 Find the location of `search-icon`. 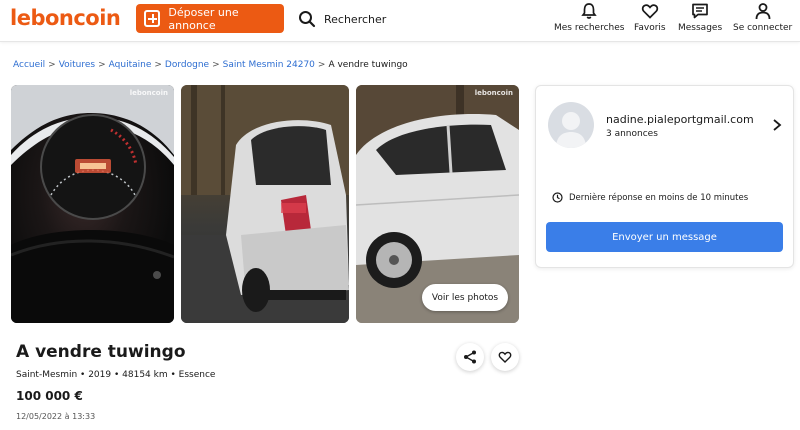

search-icon is located at coordinates (307, 19).